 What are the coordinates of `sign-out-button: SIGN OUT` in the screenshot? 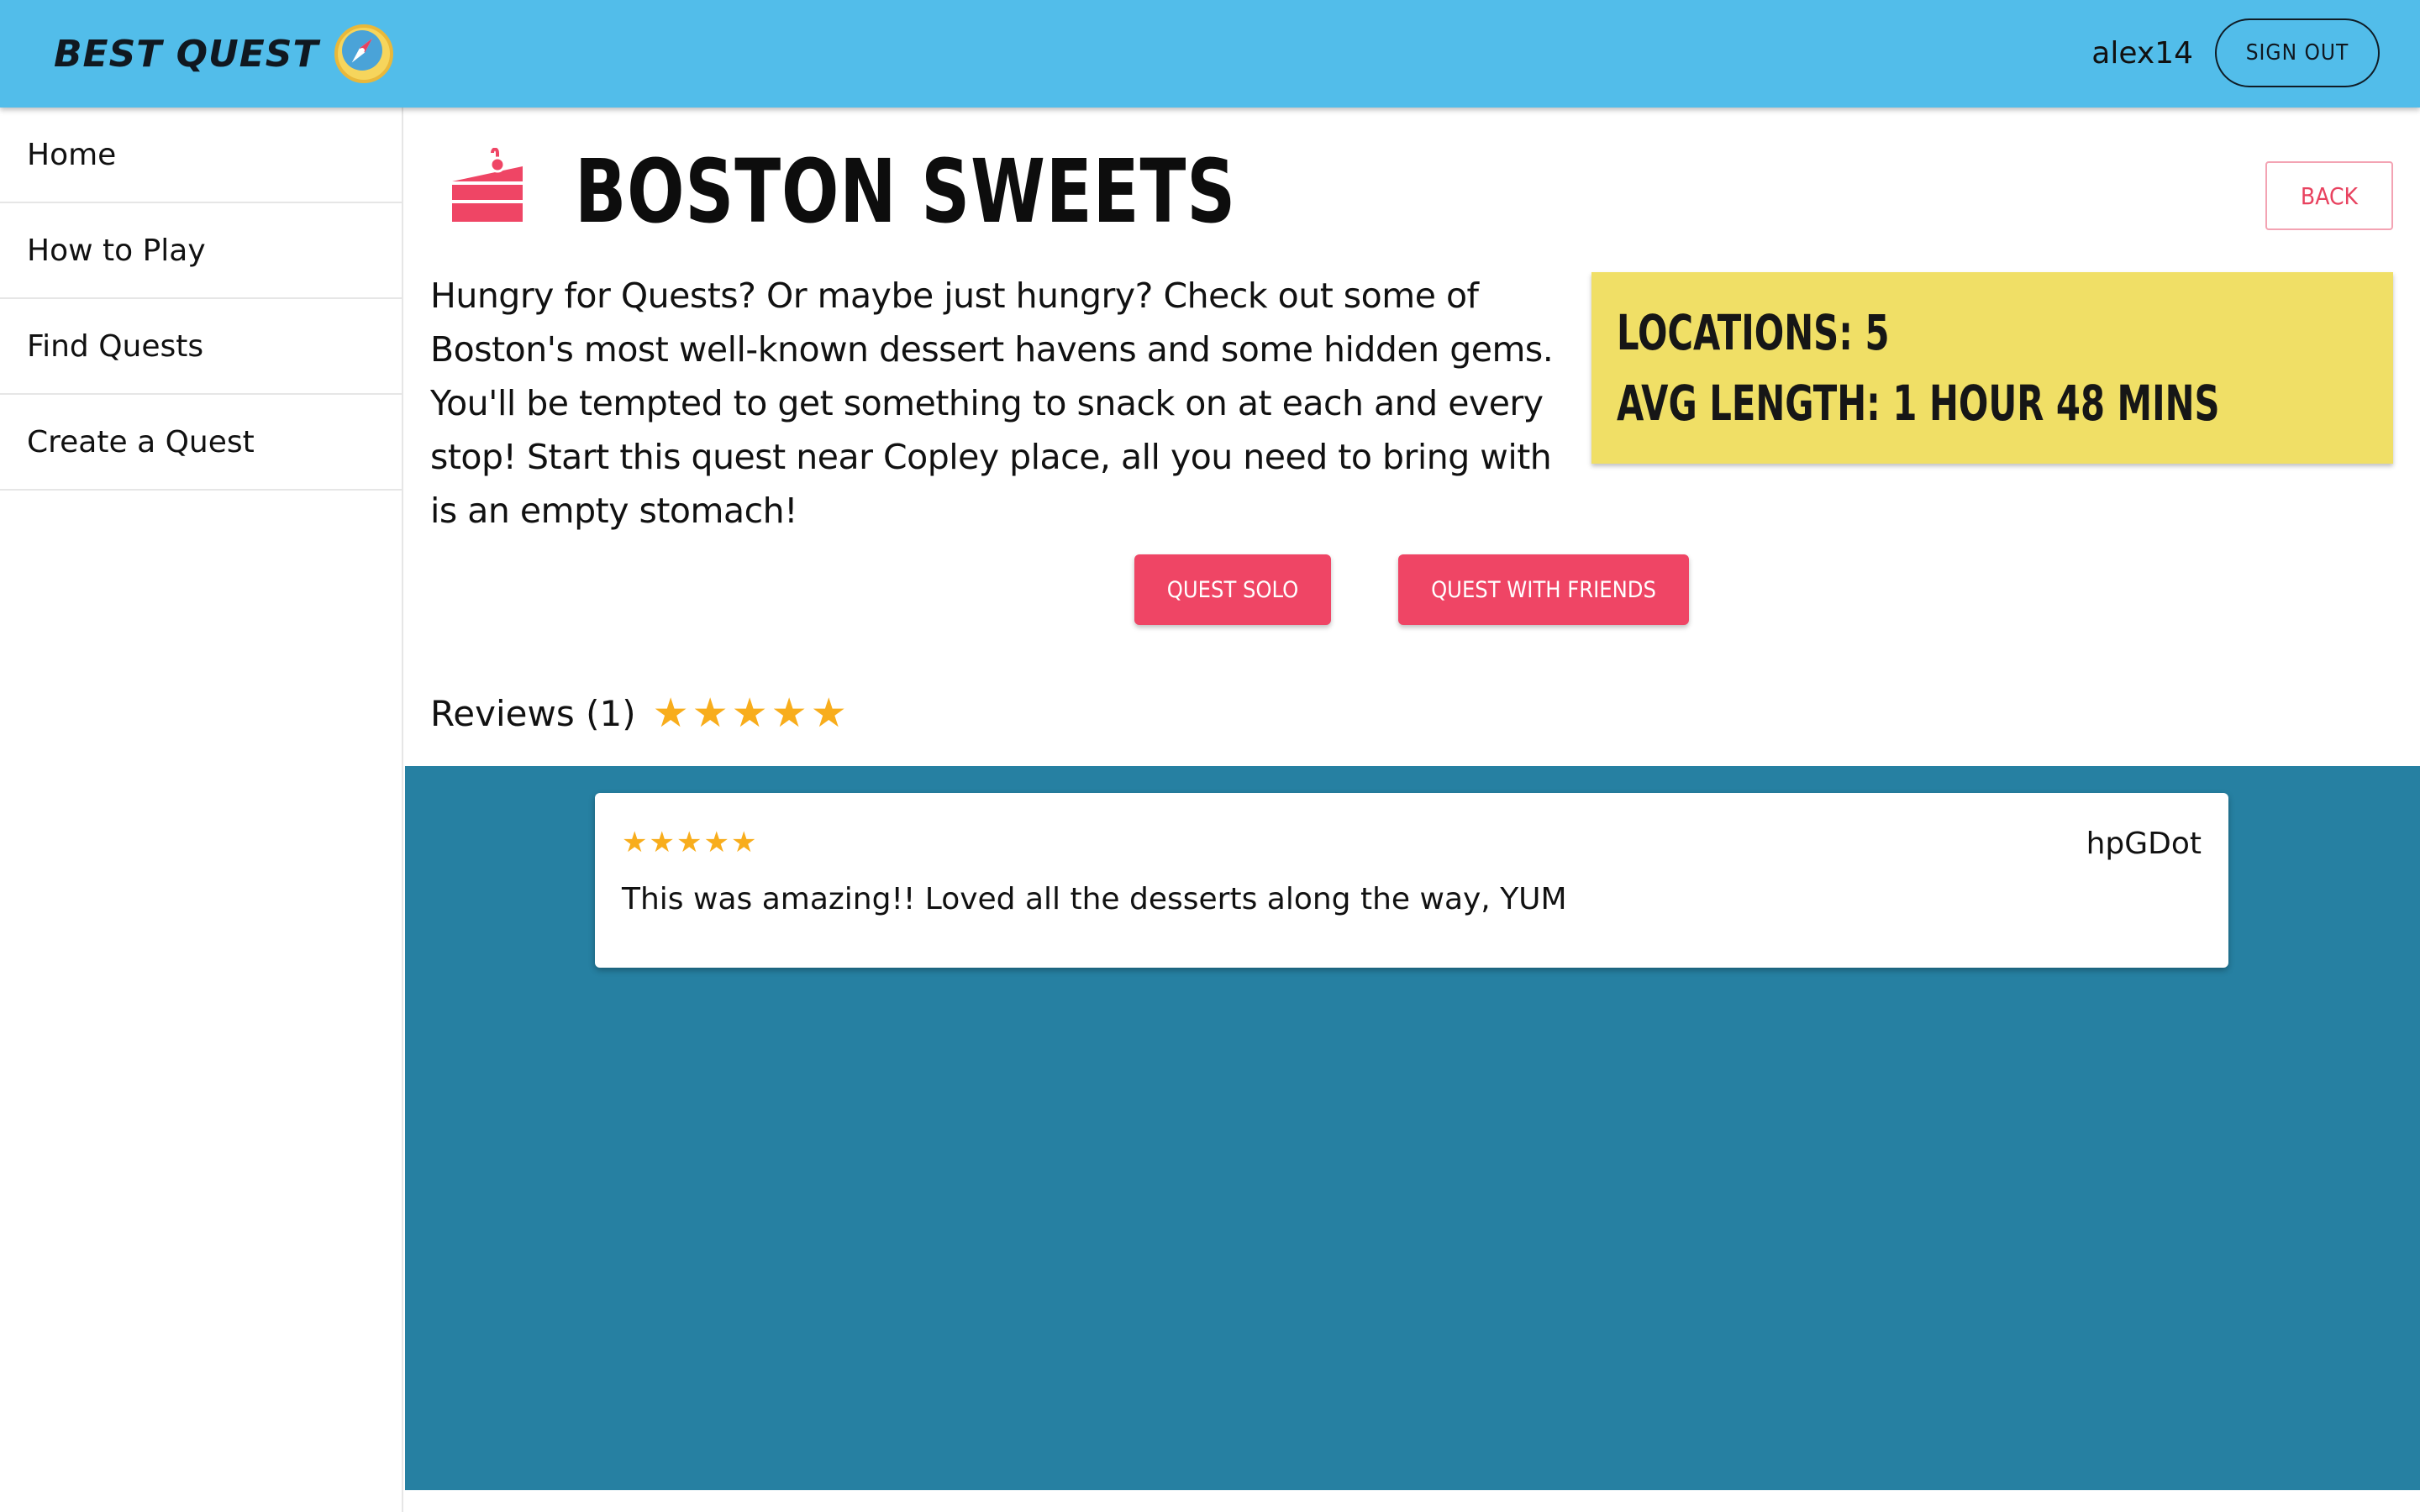 It's located at (2297, 52).